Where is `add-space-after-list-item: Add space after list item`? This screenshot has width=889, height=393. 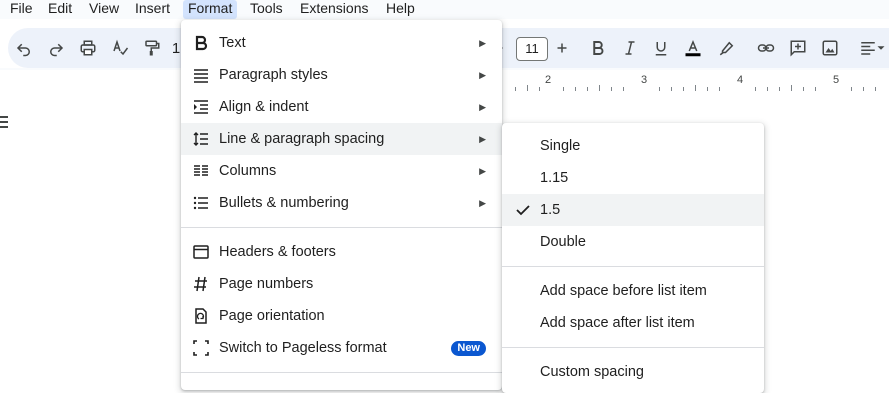 add-space-after-list-item: Add space after list item is located at coordinates (633, 323).